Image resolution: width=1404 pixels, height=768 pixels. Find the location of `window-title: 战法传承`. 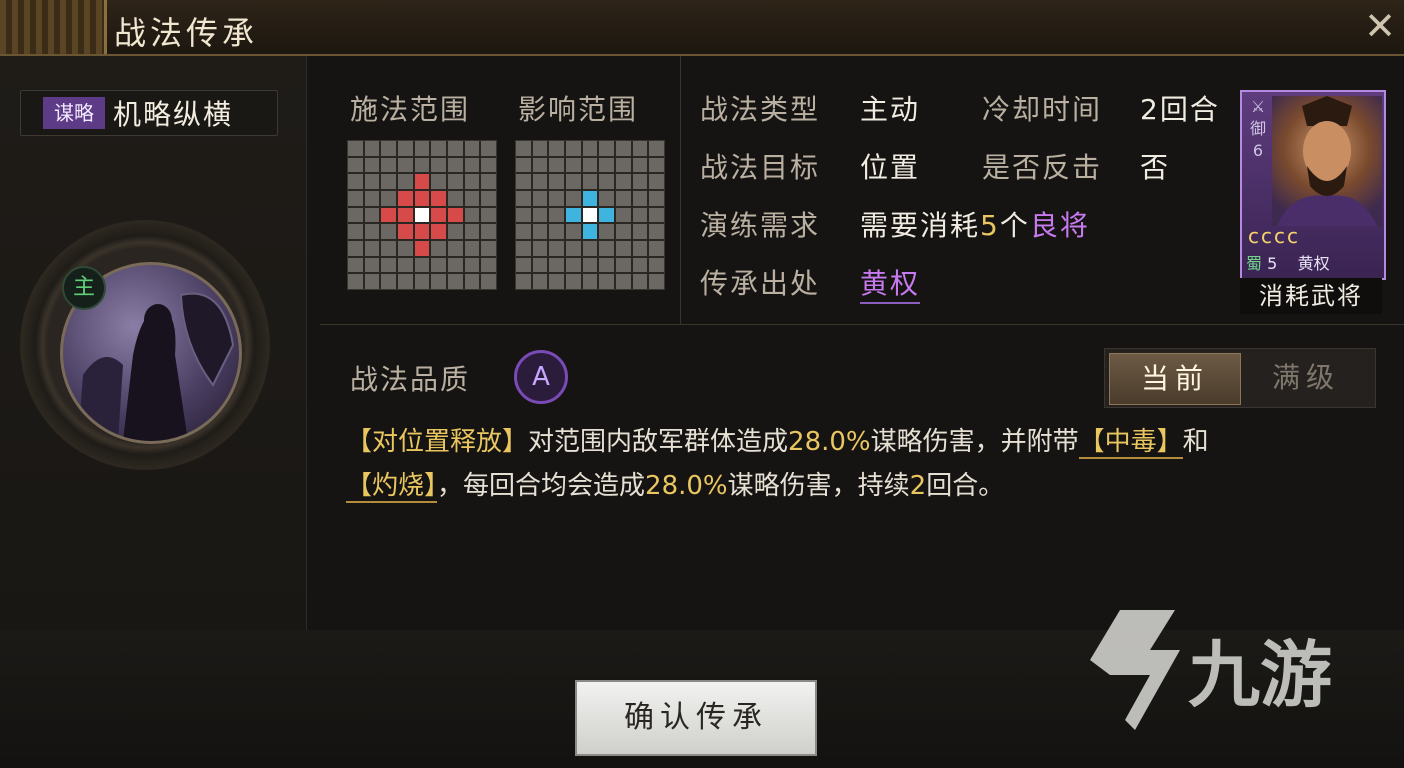

window-title: 战法传承 is located at coordinates (186, 33).